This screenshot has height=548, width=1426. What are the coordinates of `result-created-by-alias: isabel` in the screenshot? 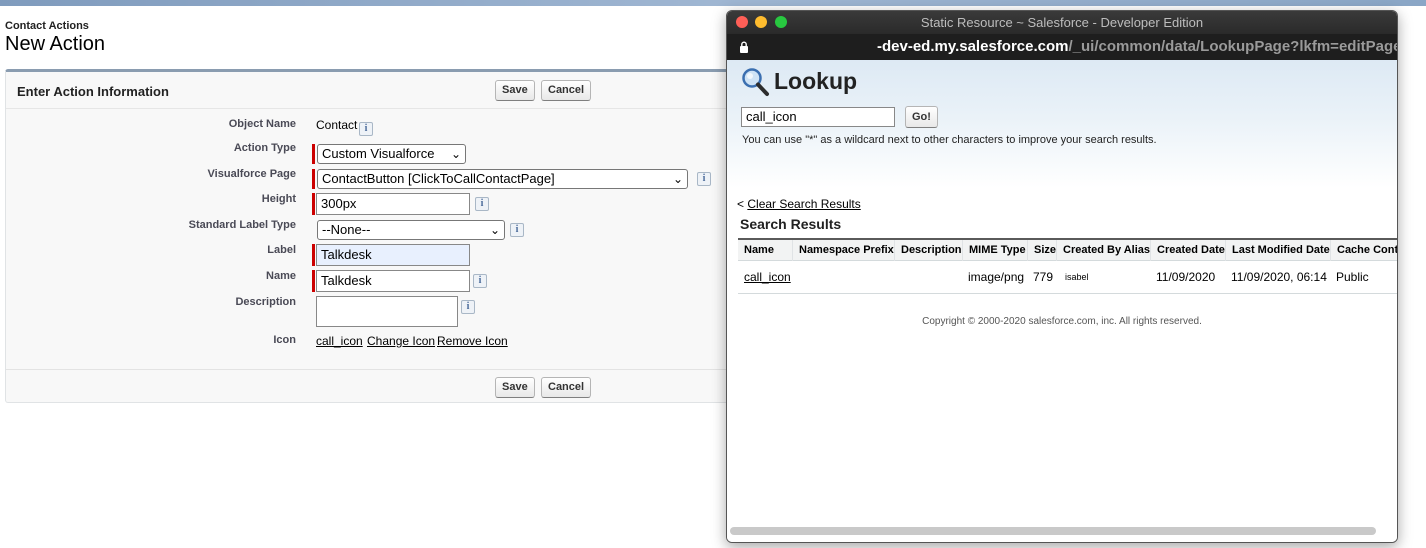 It's located at (1077, 277).